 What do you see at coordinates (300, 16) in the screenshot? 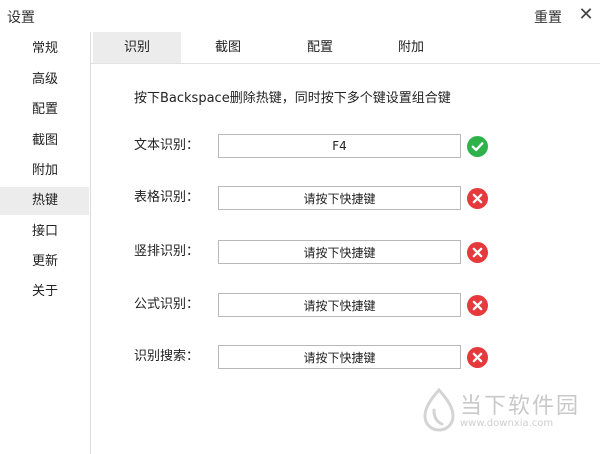
I see `title-bar: 设置 重置 ✕` at bounding box center [300, 16].